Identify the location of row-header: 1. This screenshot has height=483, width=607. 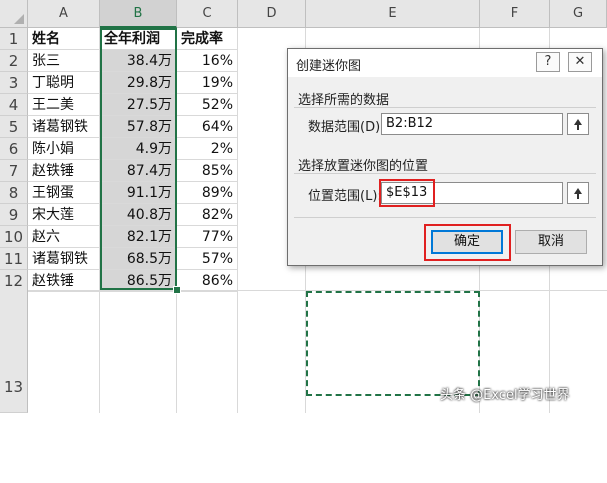
(14, 39).